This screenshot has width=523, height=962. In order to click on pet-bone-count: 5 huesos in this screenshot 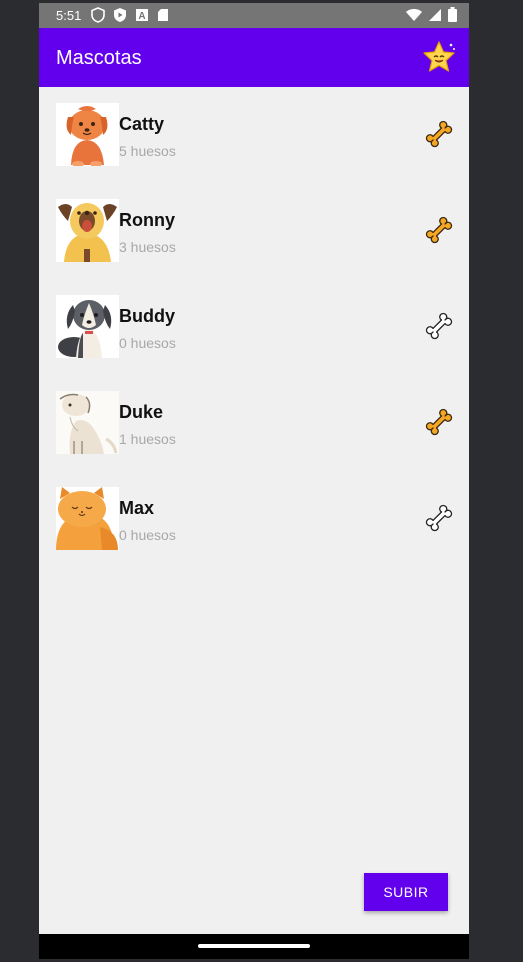, I will do `click(147, 151)`.